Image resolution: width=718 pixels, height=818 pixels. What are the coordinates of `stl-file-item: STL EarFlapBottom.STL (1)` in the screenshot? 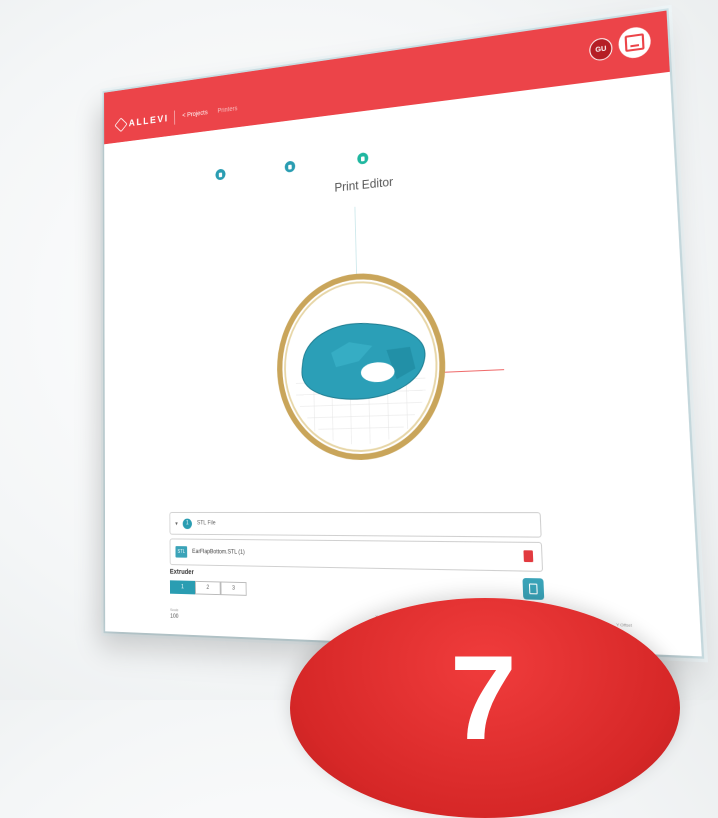 It's located at (356, 555).